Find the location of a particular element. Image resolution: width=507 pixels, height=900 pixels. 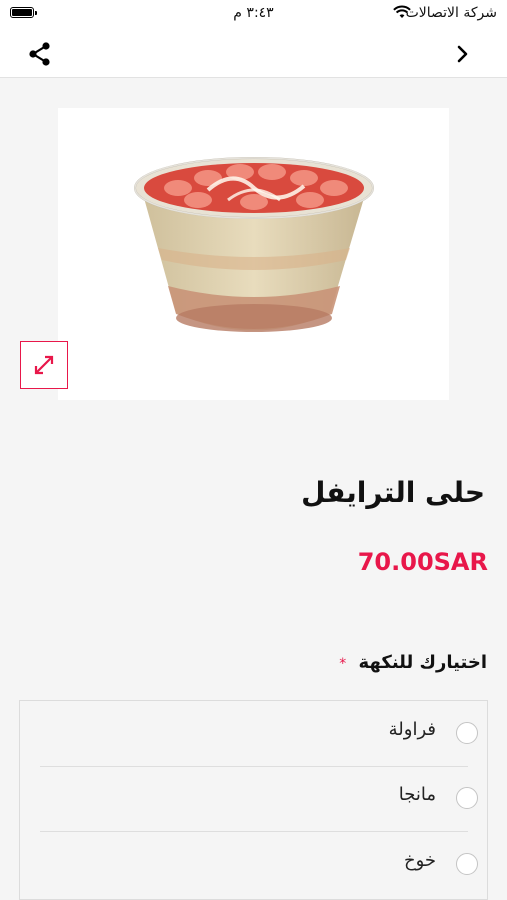

expand-image-button is located at coordinates (44, 365).